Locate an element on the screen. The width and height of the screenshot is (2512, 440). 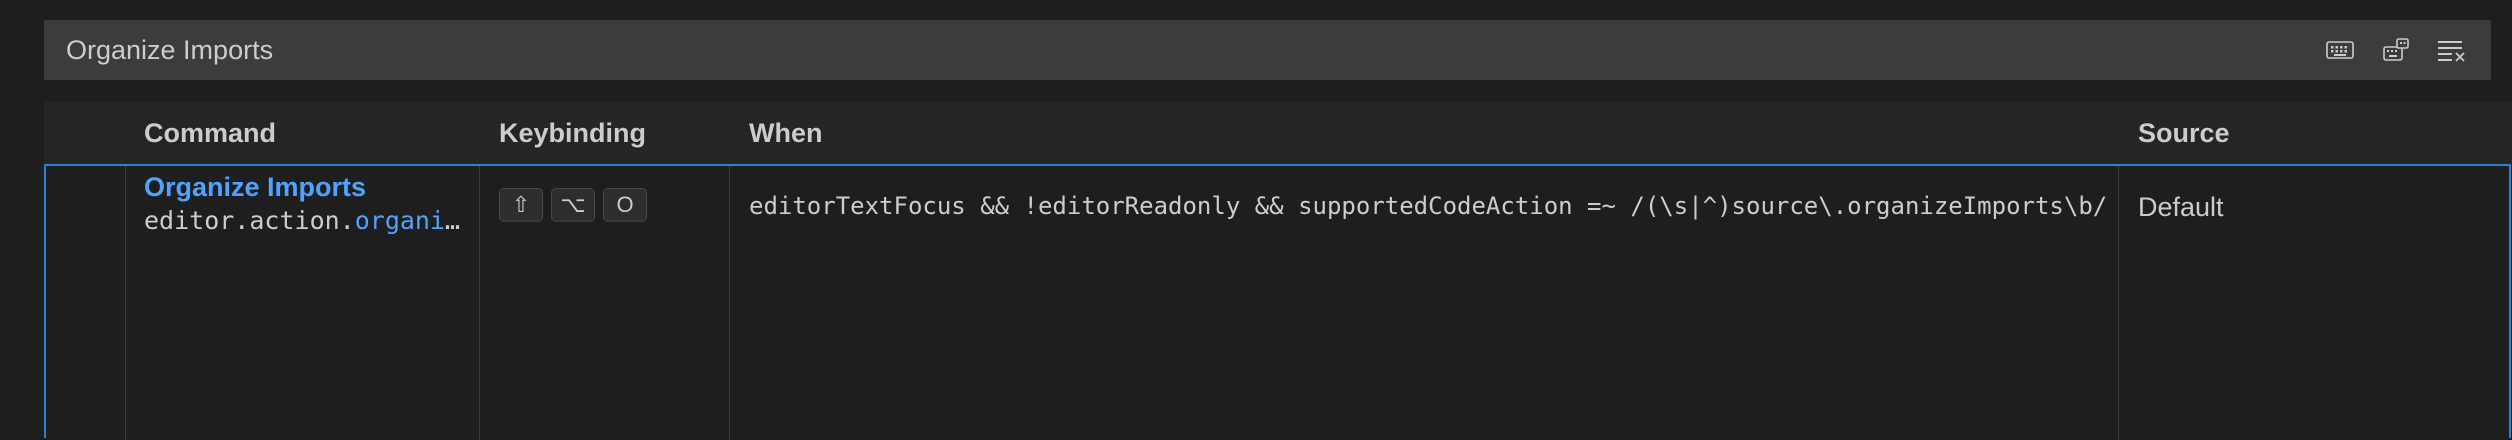
keybinding-keys: ⇧ ⌥ O is located at coordinates (573, 205).